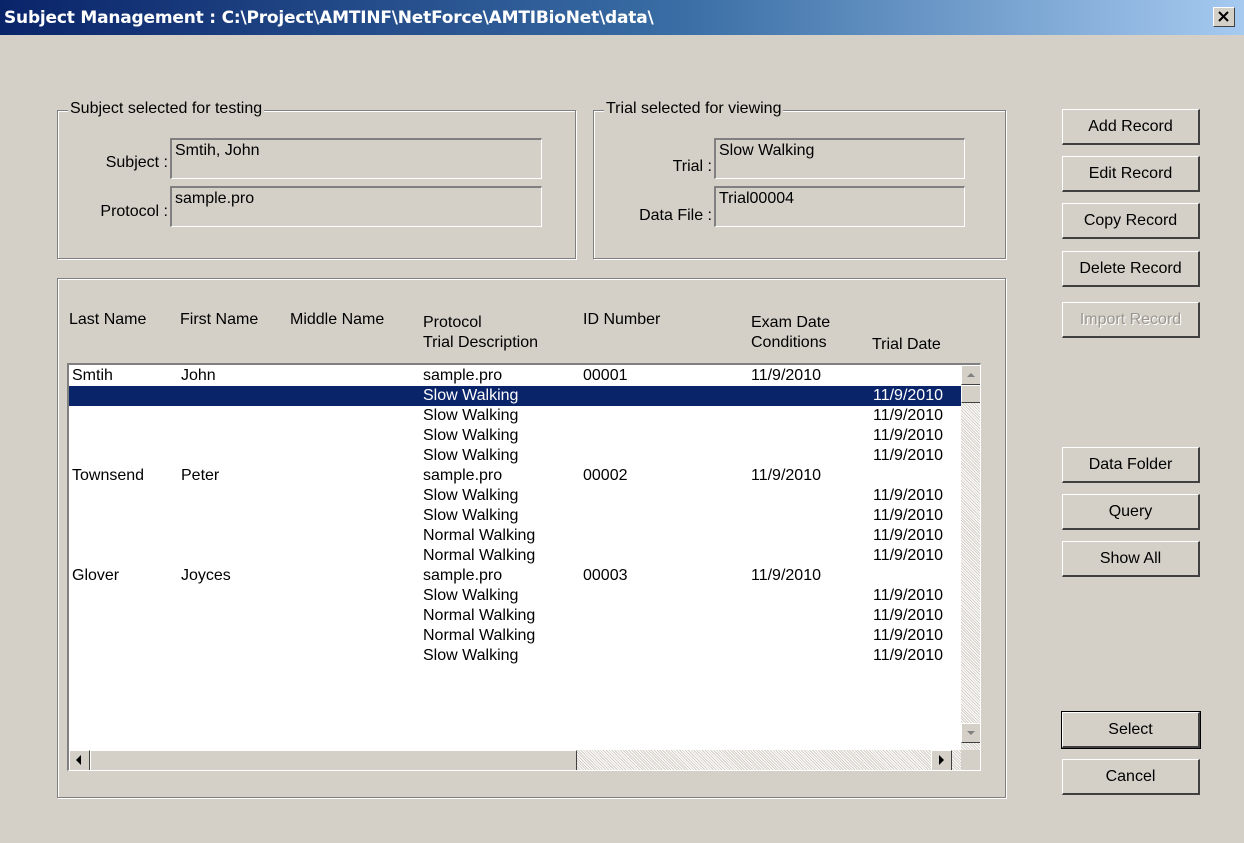  Describe the element at coordinates (1131, 174) in the screenshot. I see `edit-record-button: Edit Record` at that location.